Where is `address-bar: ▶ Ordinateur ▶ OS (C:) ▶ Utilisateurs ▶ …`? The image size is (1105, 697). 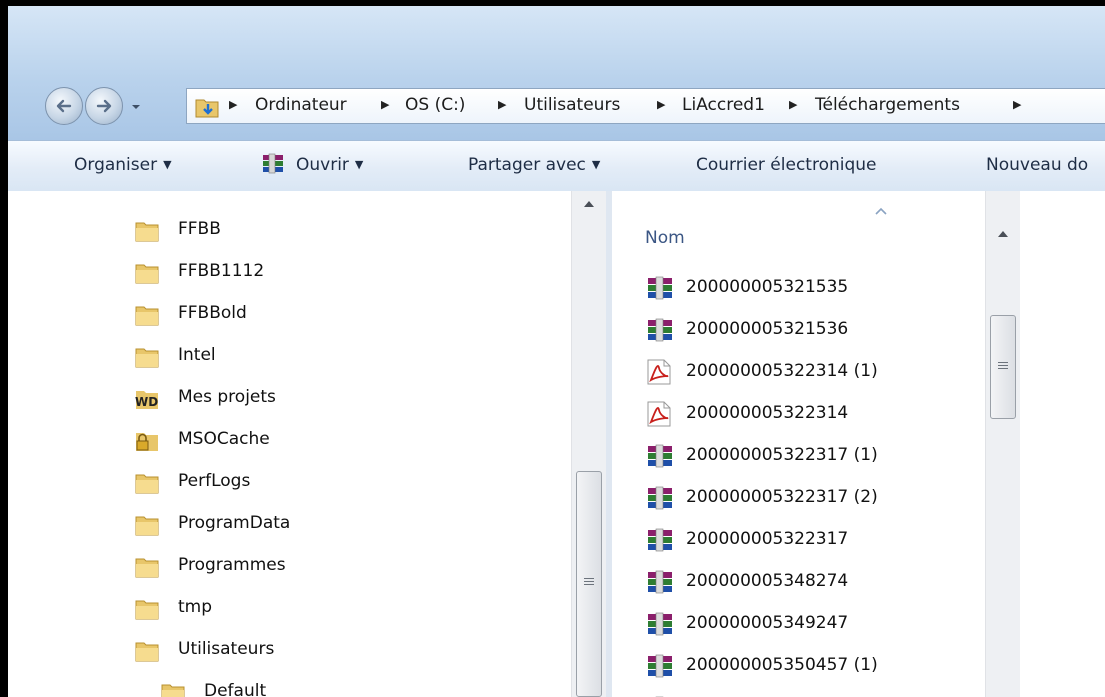
address-bar: ▶ Ordinateur ▶ OS (C:) ▶ Utilisateurs ▶ … is located at coordinates (645, 106).